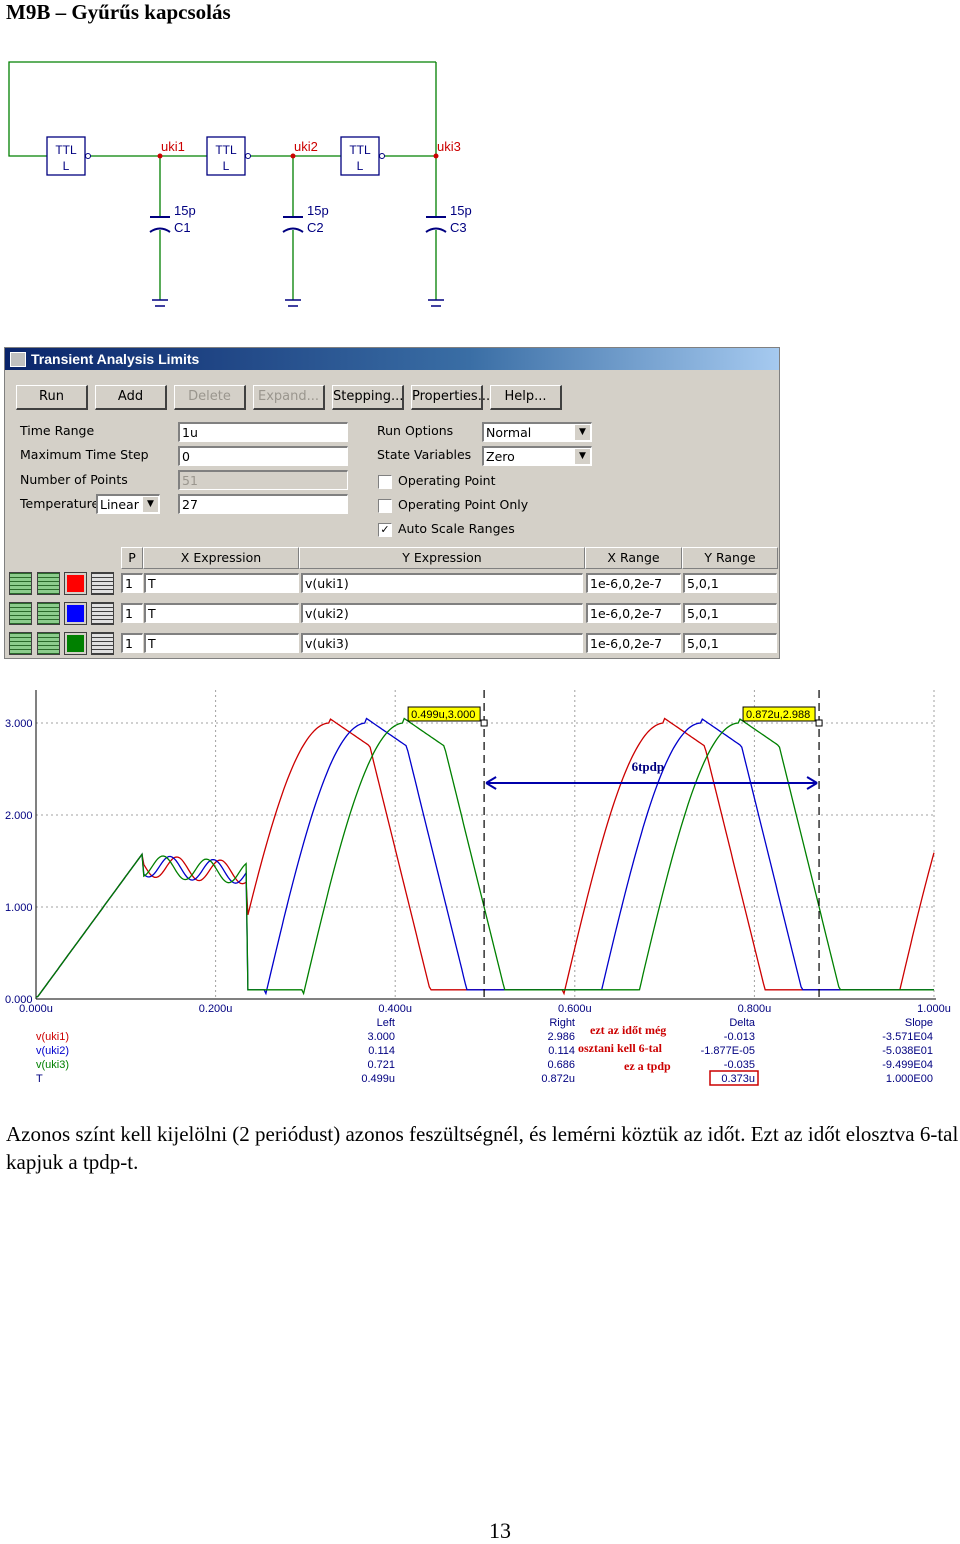  I want to click on readout-value: 1.000E00, so click(909, 1079).